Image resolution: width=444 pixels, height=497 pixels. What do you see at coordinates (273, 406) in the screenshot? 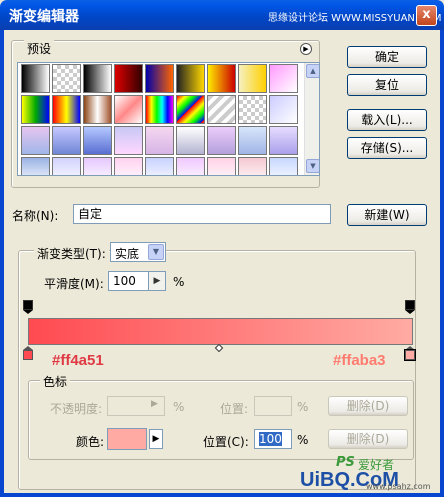
I see `opacity-location-input` at bounding box center [273, 406].